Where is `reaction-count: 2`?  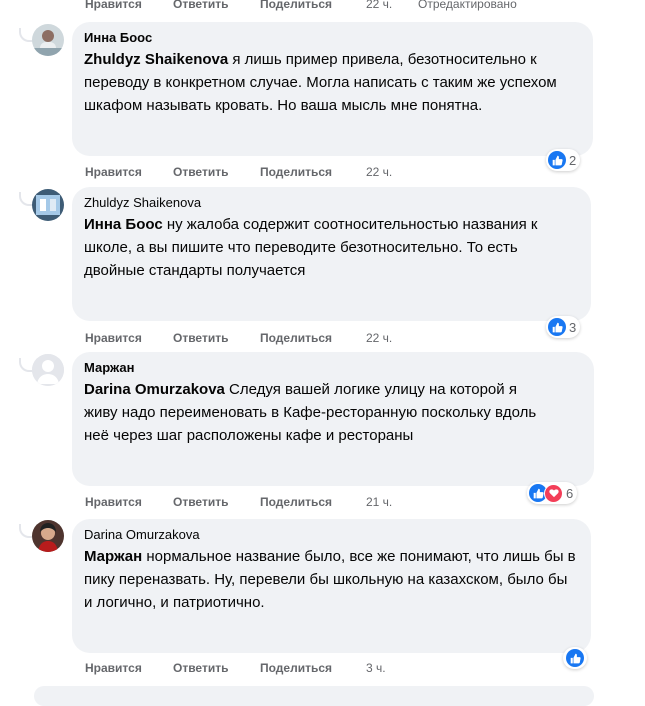
reaction-count: 2 is located at coordinates (573, 160).